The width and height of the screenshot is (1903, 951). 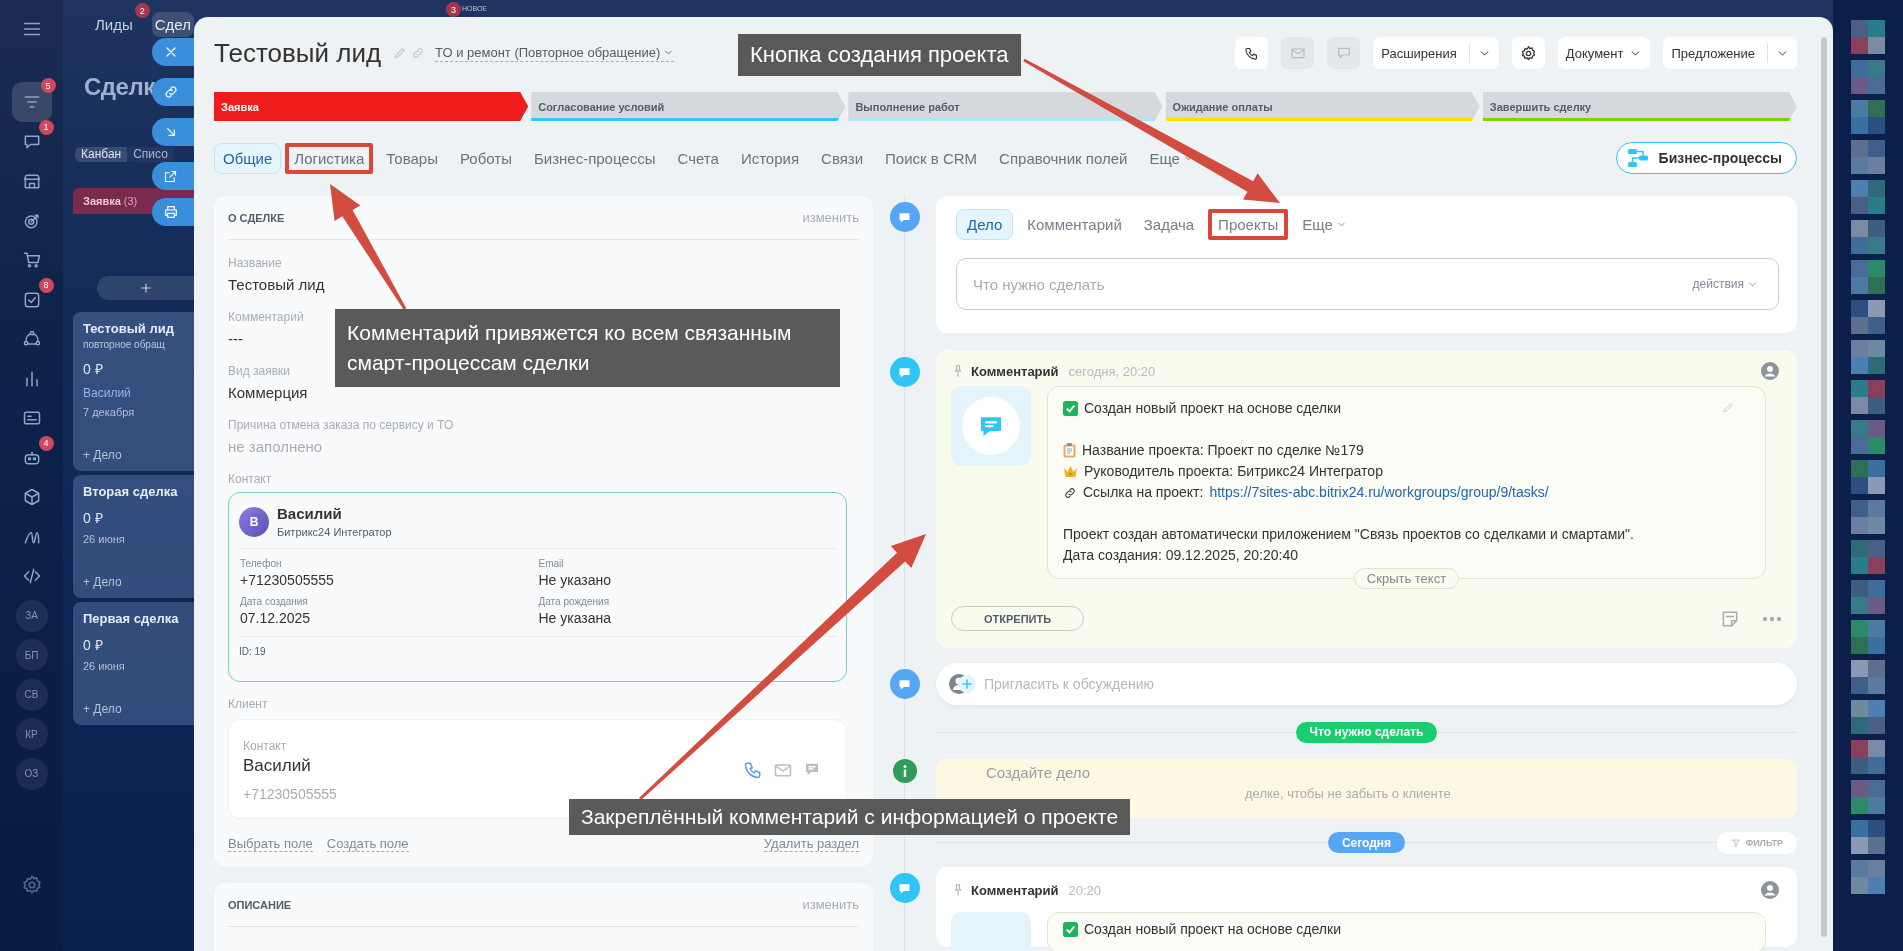 I want to click on invite-field: Пригласить к обсуждению, so click(x=1383, y=684).